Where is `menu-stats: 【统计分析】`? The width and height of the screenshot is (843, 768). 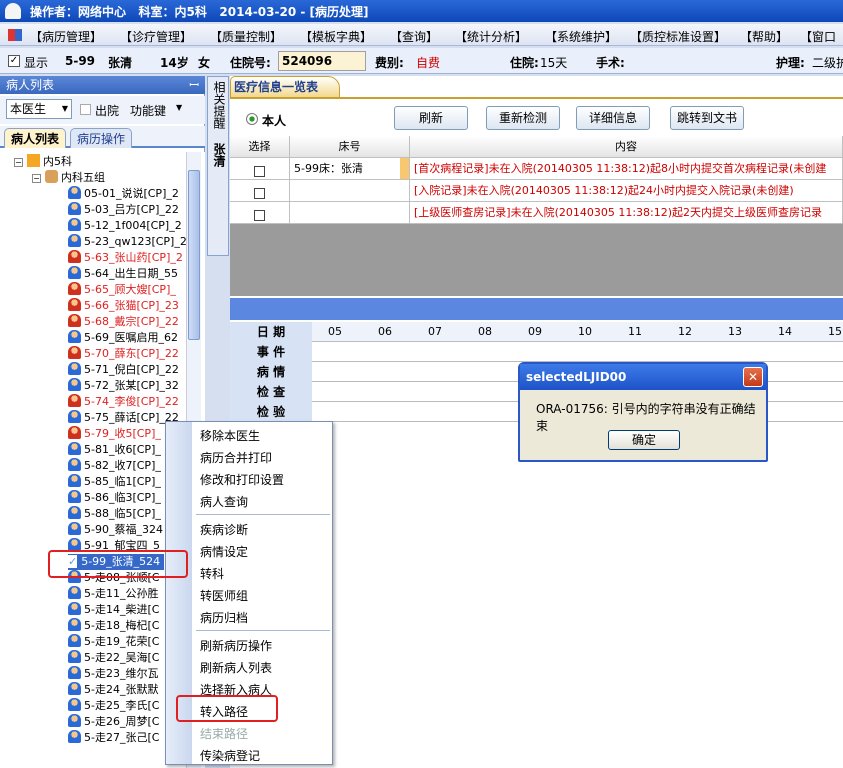
menu-stats: 【统计分析】 is located at coordinates (491, 36).